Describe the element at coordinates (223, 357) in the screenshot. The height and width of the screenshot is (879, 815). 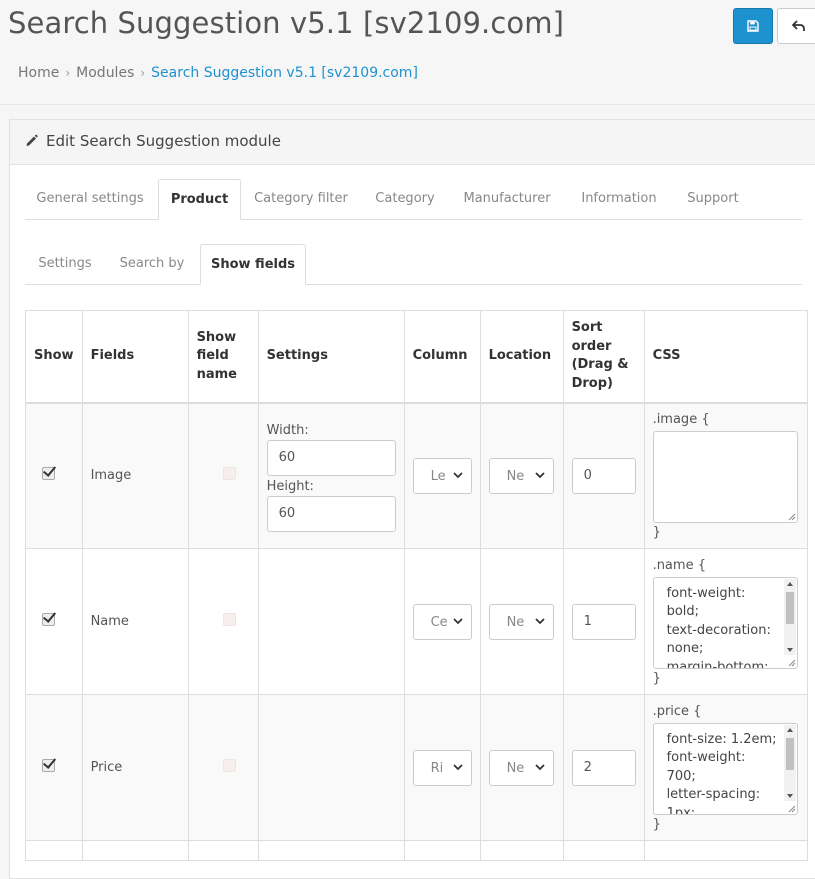
I see `header-show-field-name: Show field name` at that location.